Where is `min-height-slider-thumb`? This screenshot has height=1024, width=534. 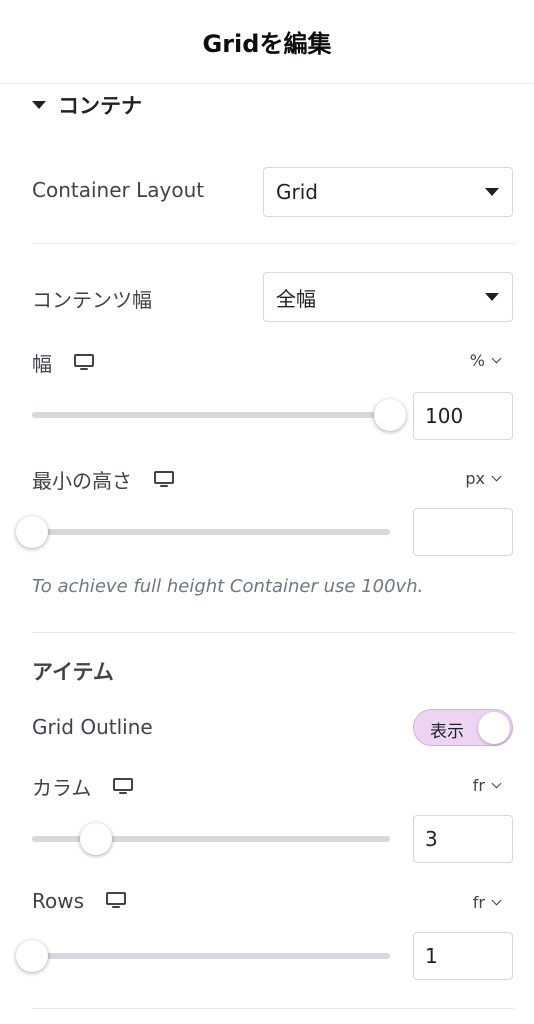 min-height-slider-thumb is located at coordinates (32, 532).